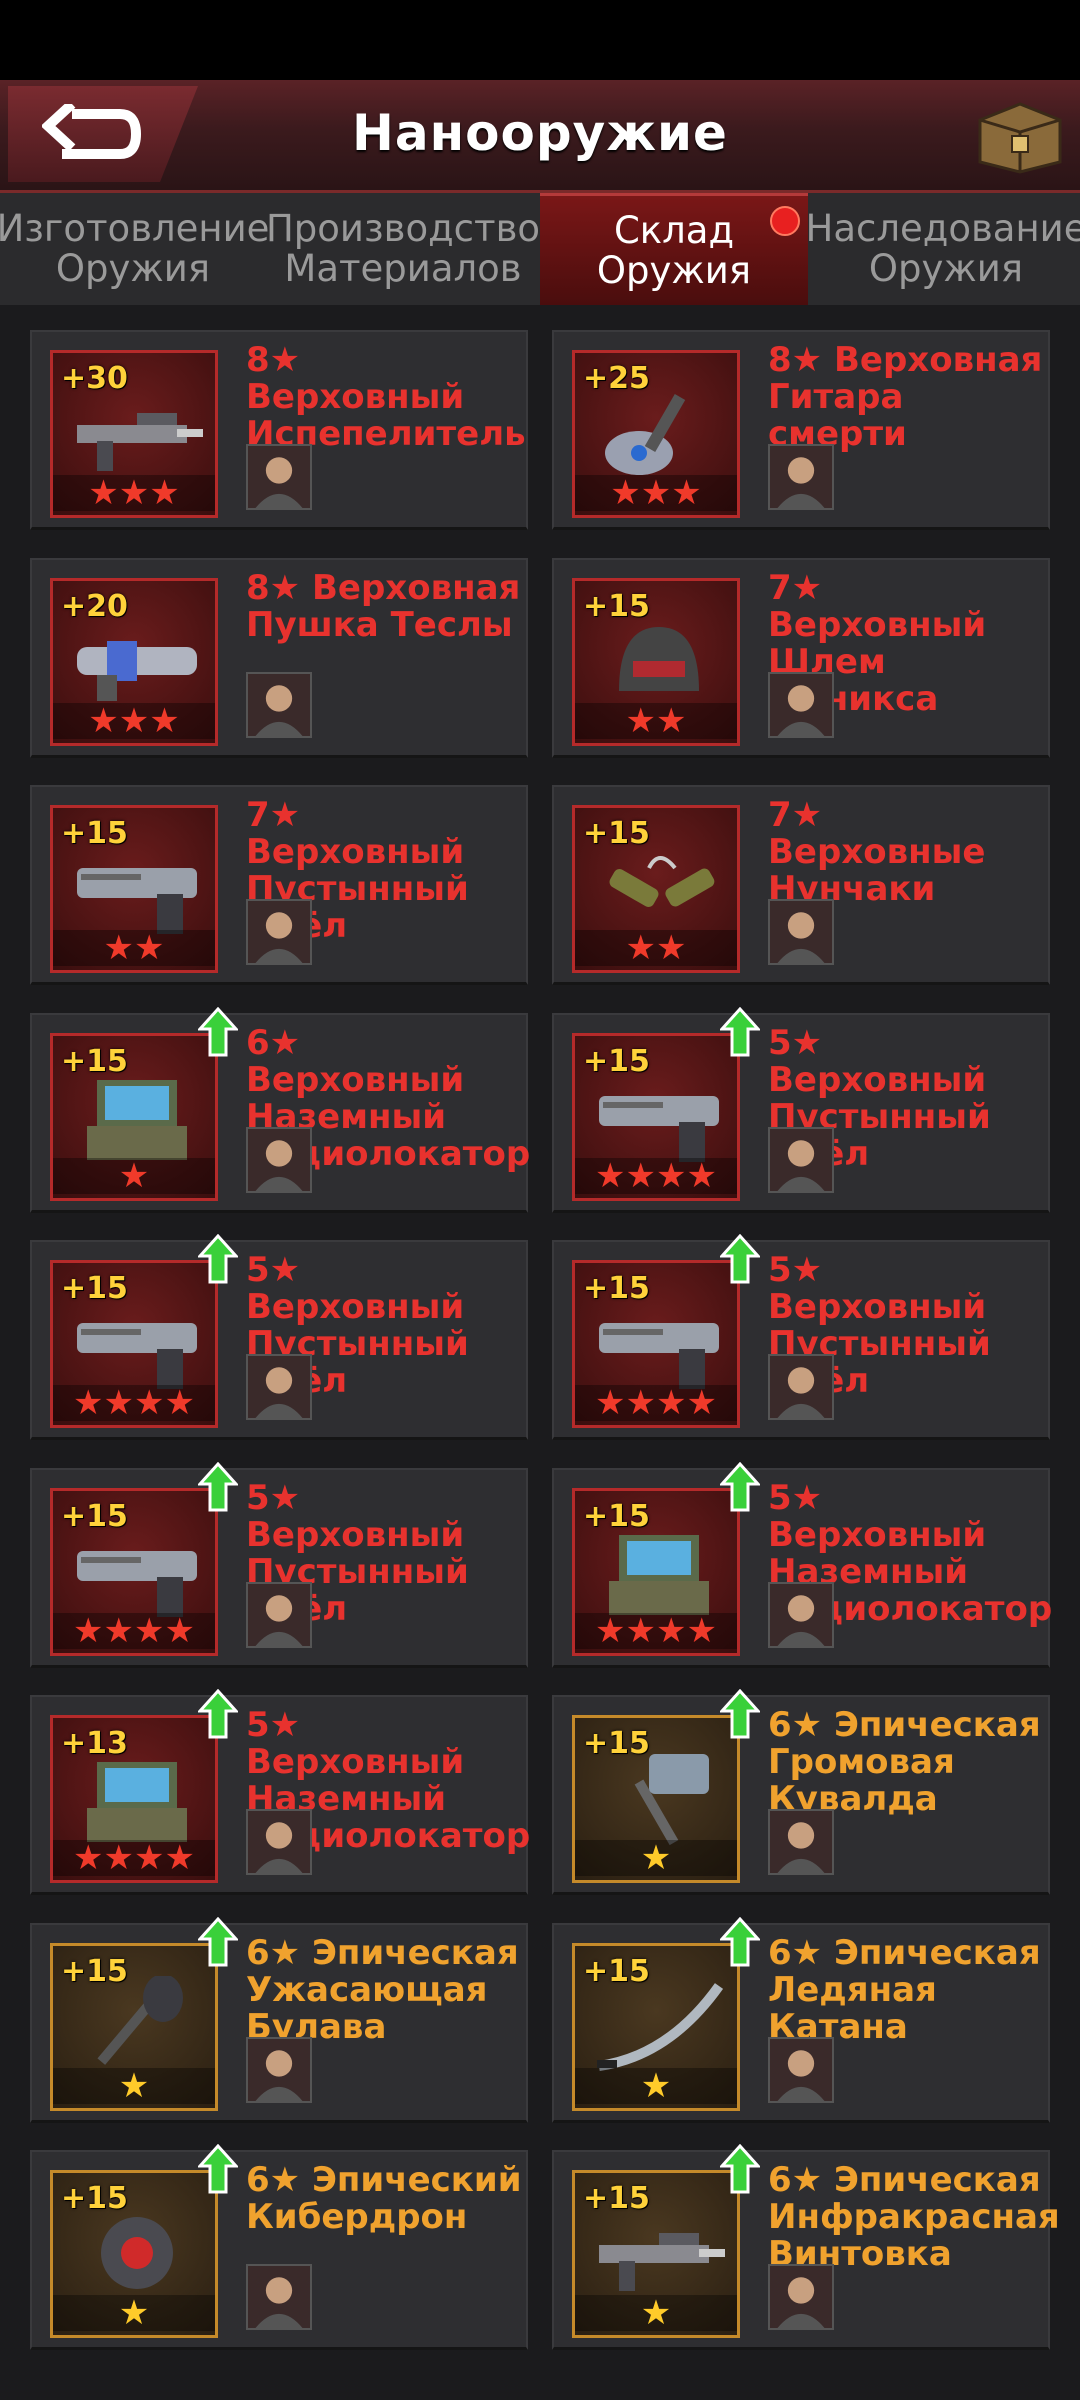 The height and width of the screenshot is (2400, 1080). What do you see at coordinates (279, 2247) in the screenshot?
I see `weapon-card: +15 ★ 6★ Эпический Кибердрон` at bounding box center [279, 2247].